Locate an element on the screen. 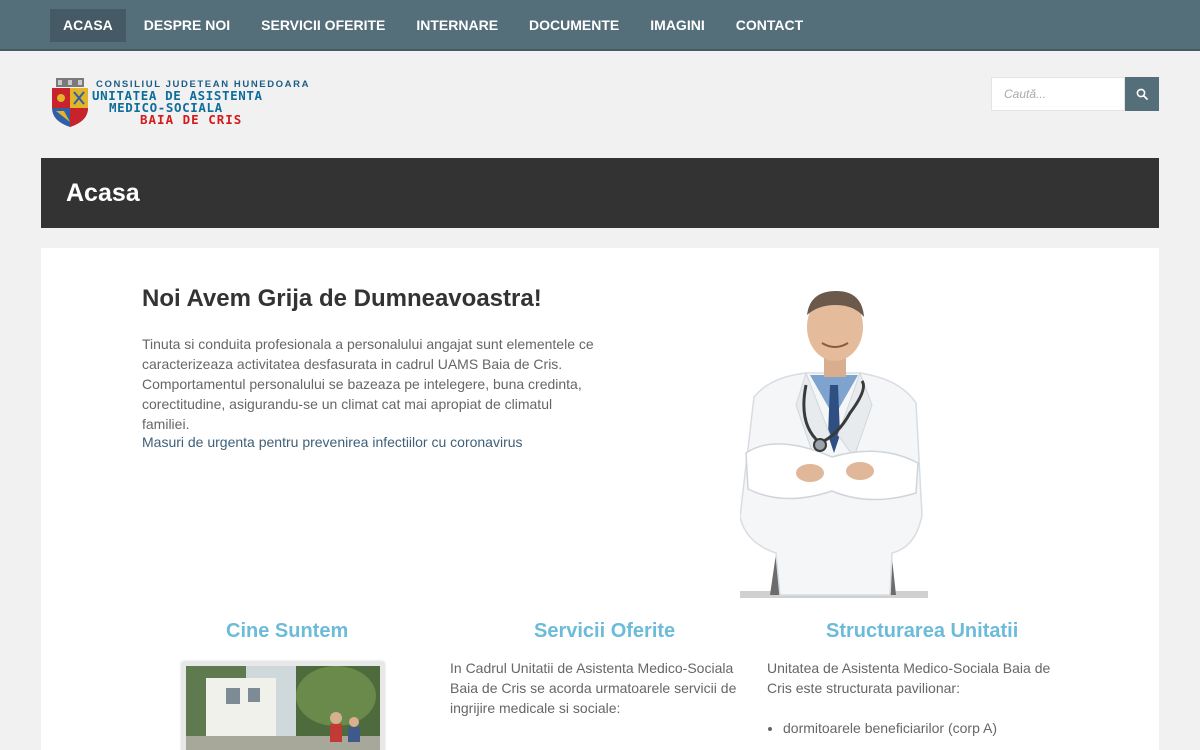 The width and height of the screenshot is (1200, 750). list-item: dormitoarele beneficiarilor (corp A) is located at coordinates (933, 728).